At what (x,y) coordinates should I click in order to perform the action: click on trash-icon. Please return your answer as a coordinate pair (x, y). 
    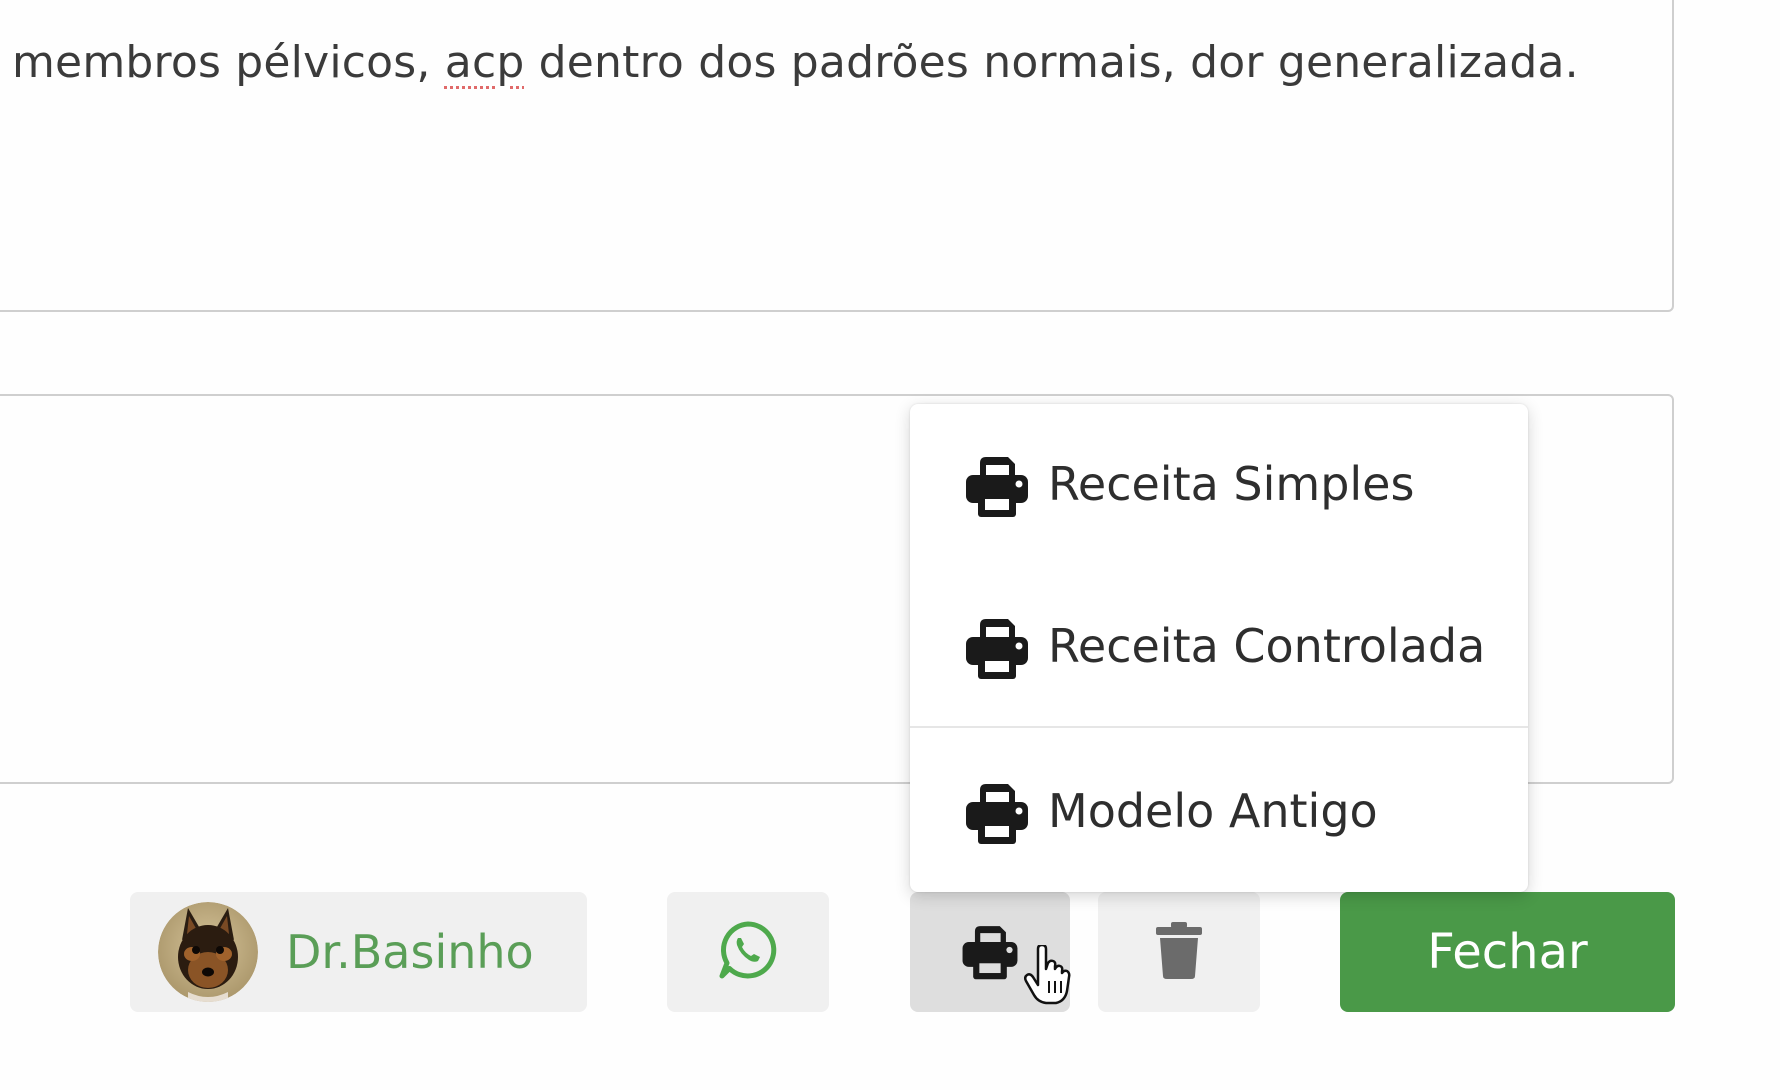
    Looking at the image, I should click on (1179, 952).